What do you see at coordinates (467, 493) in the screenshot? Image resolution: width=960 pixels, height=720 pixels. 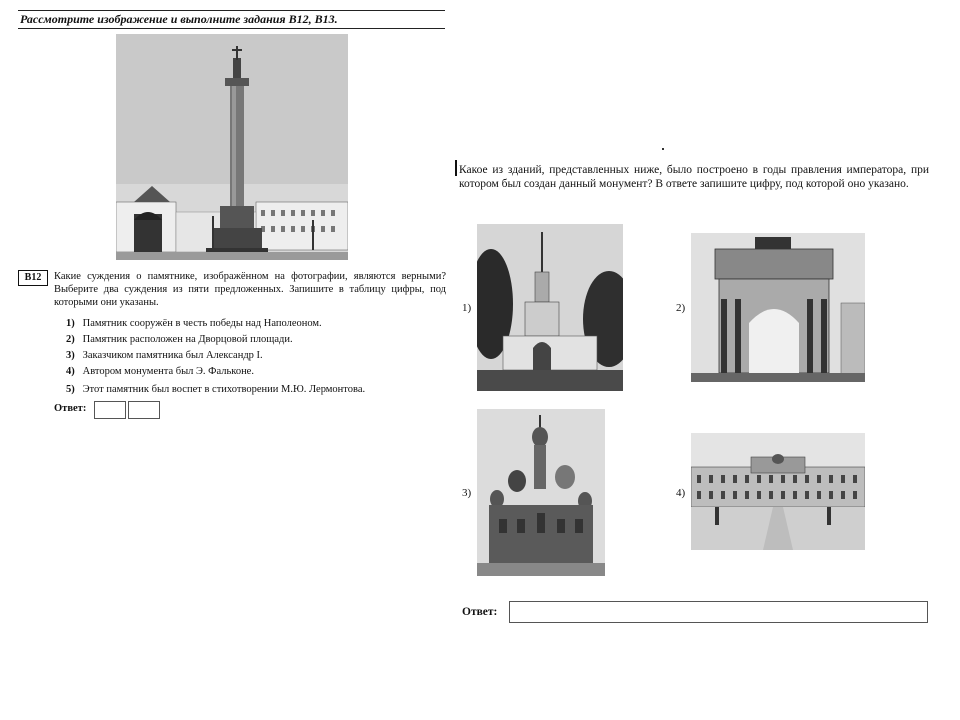 I see `building-3-number: 3)` at bounding box center [467, 493].